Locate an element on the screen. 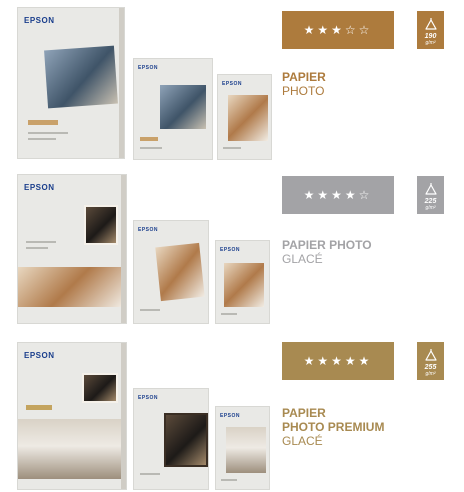 Image resolution: width=464 pixels, height=492 pixels. product-name-line-2: PHOTO PREMIUM is located at coordinates (333, 427).